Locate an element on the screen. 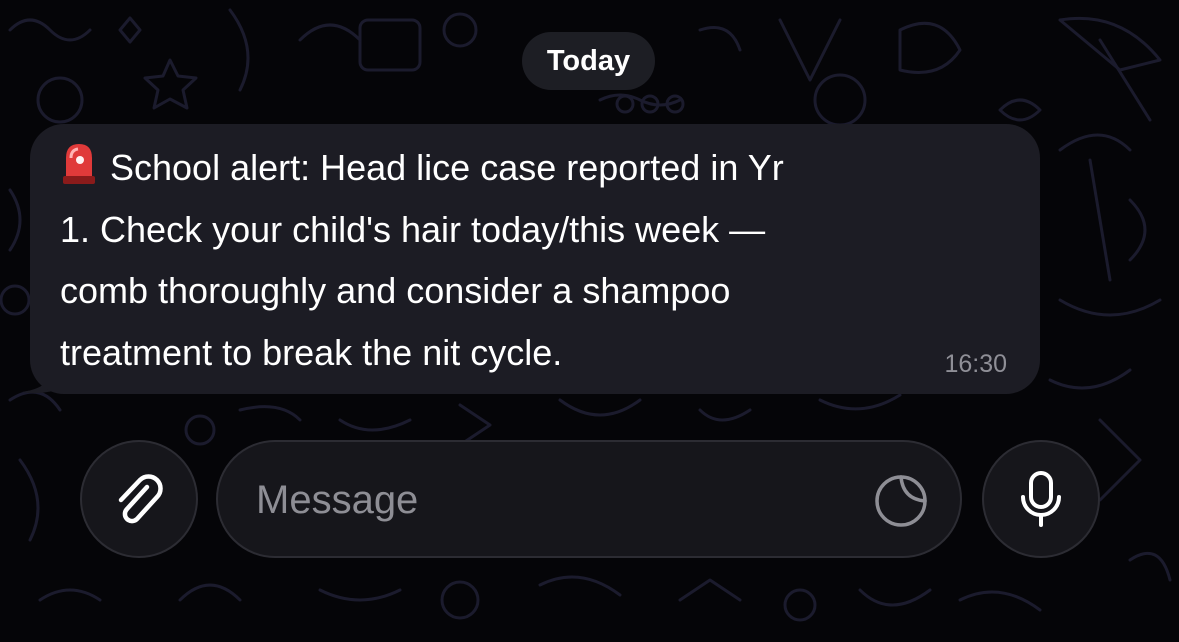  attach-button is located at coordinates (139, 499).